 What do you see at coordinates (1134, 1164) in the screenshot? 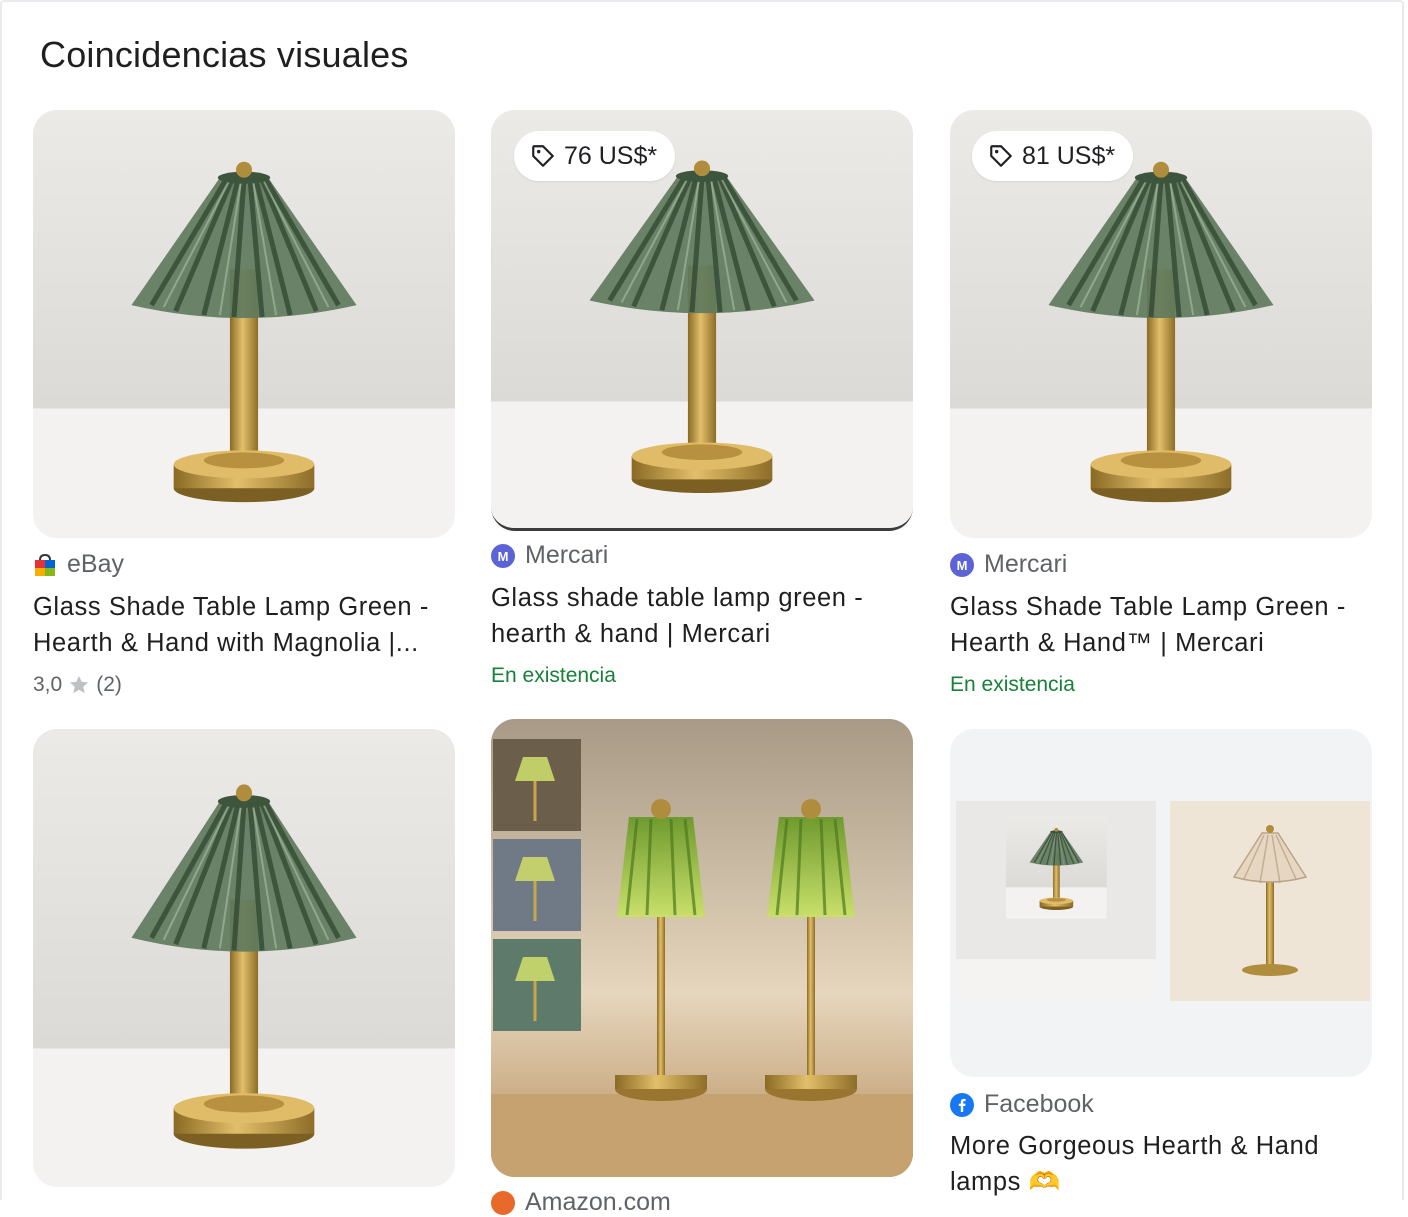
I see `result-title: More Gorgeous Hearth & Hand lamps 🫶` at bounding box center [1134, 1164].